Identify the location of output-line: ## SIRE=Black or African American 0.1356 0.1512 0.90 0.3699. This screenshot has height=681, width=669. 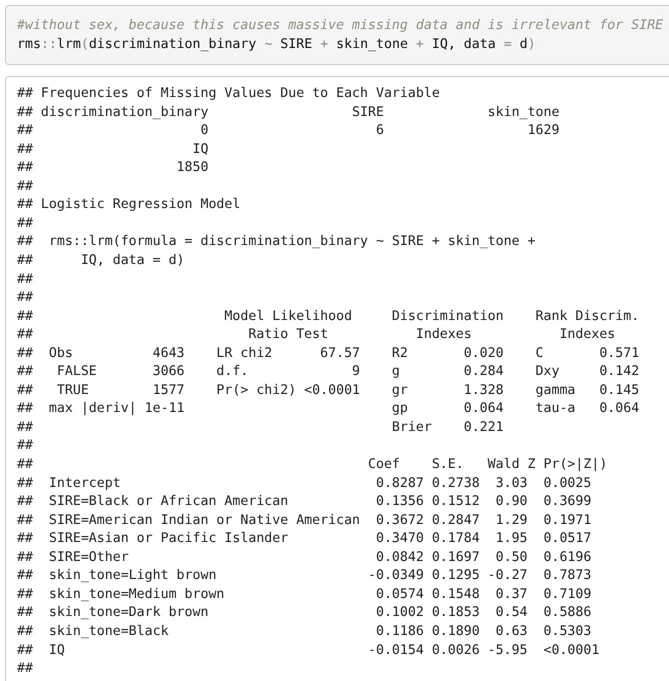
(304, 502).